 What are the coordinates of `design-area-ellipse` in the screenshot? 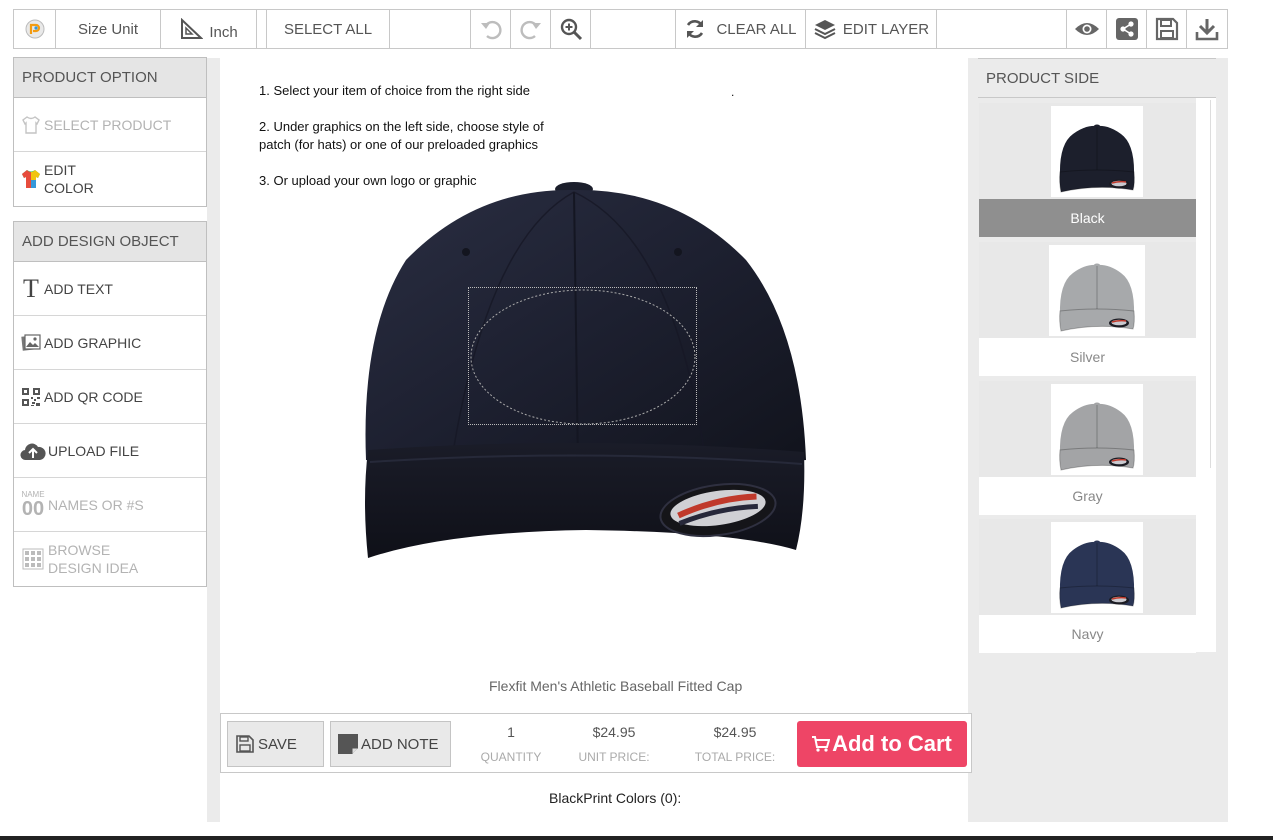 It's located at (583, 357).